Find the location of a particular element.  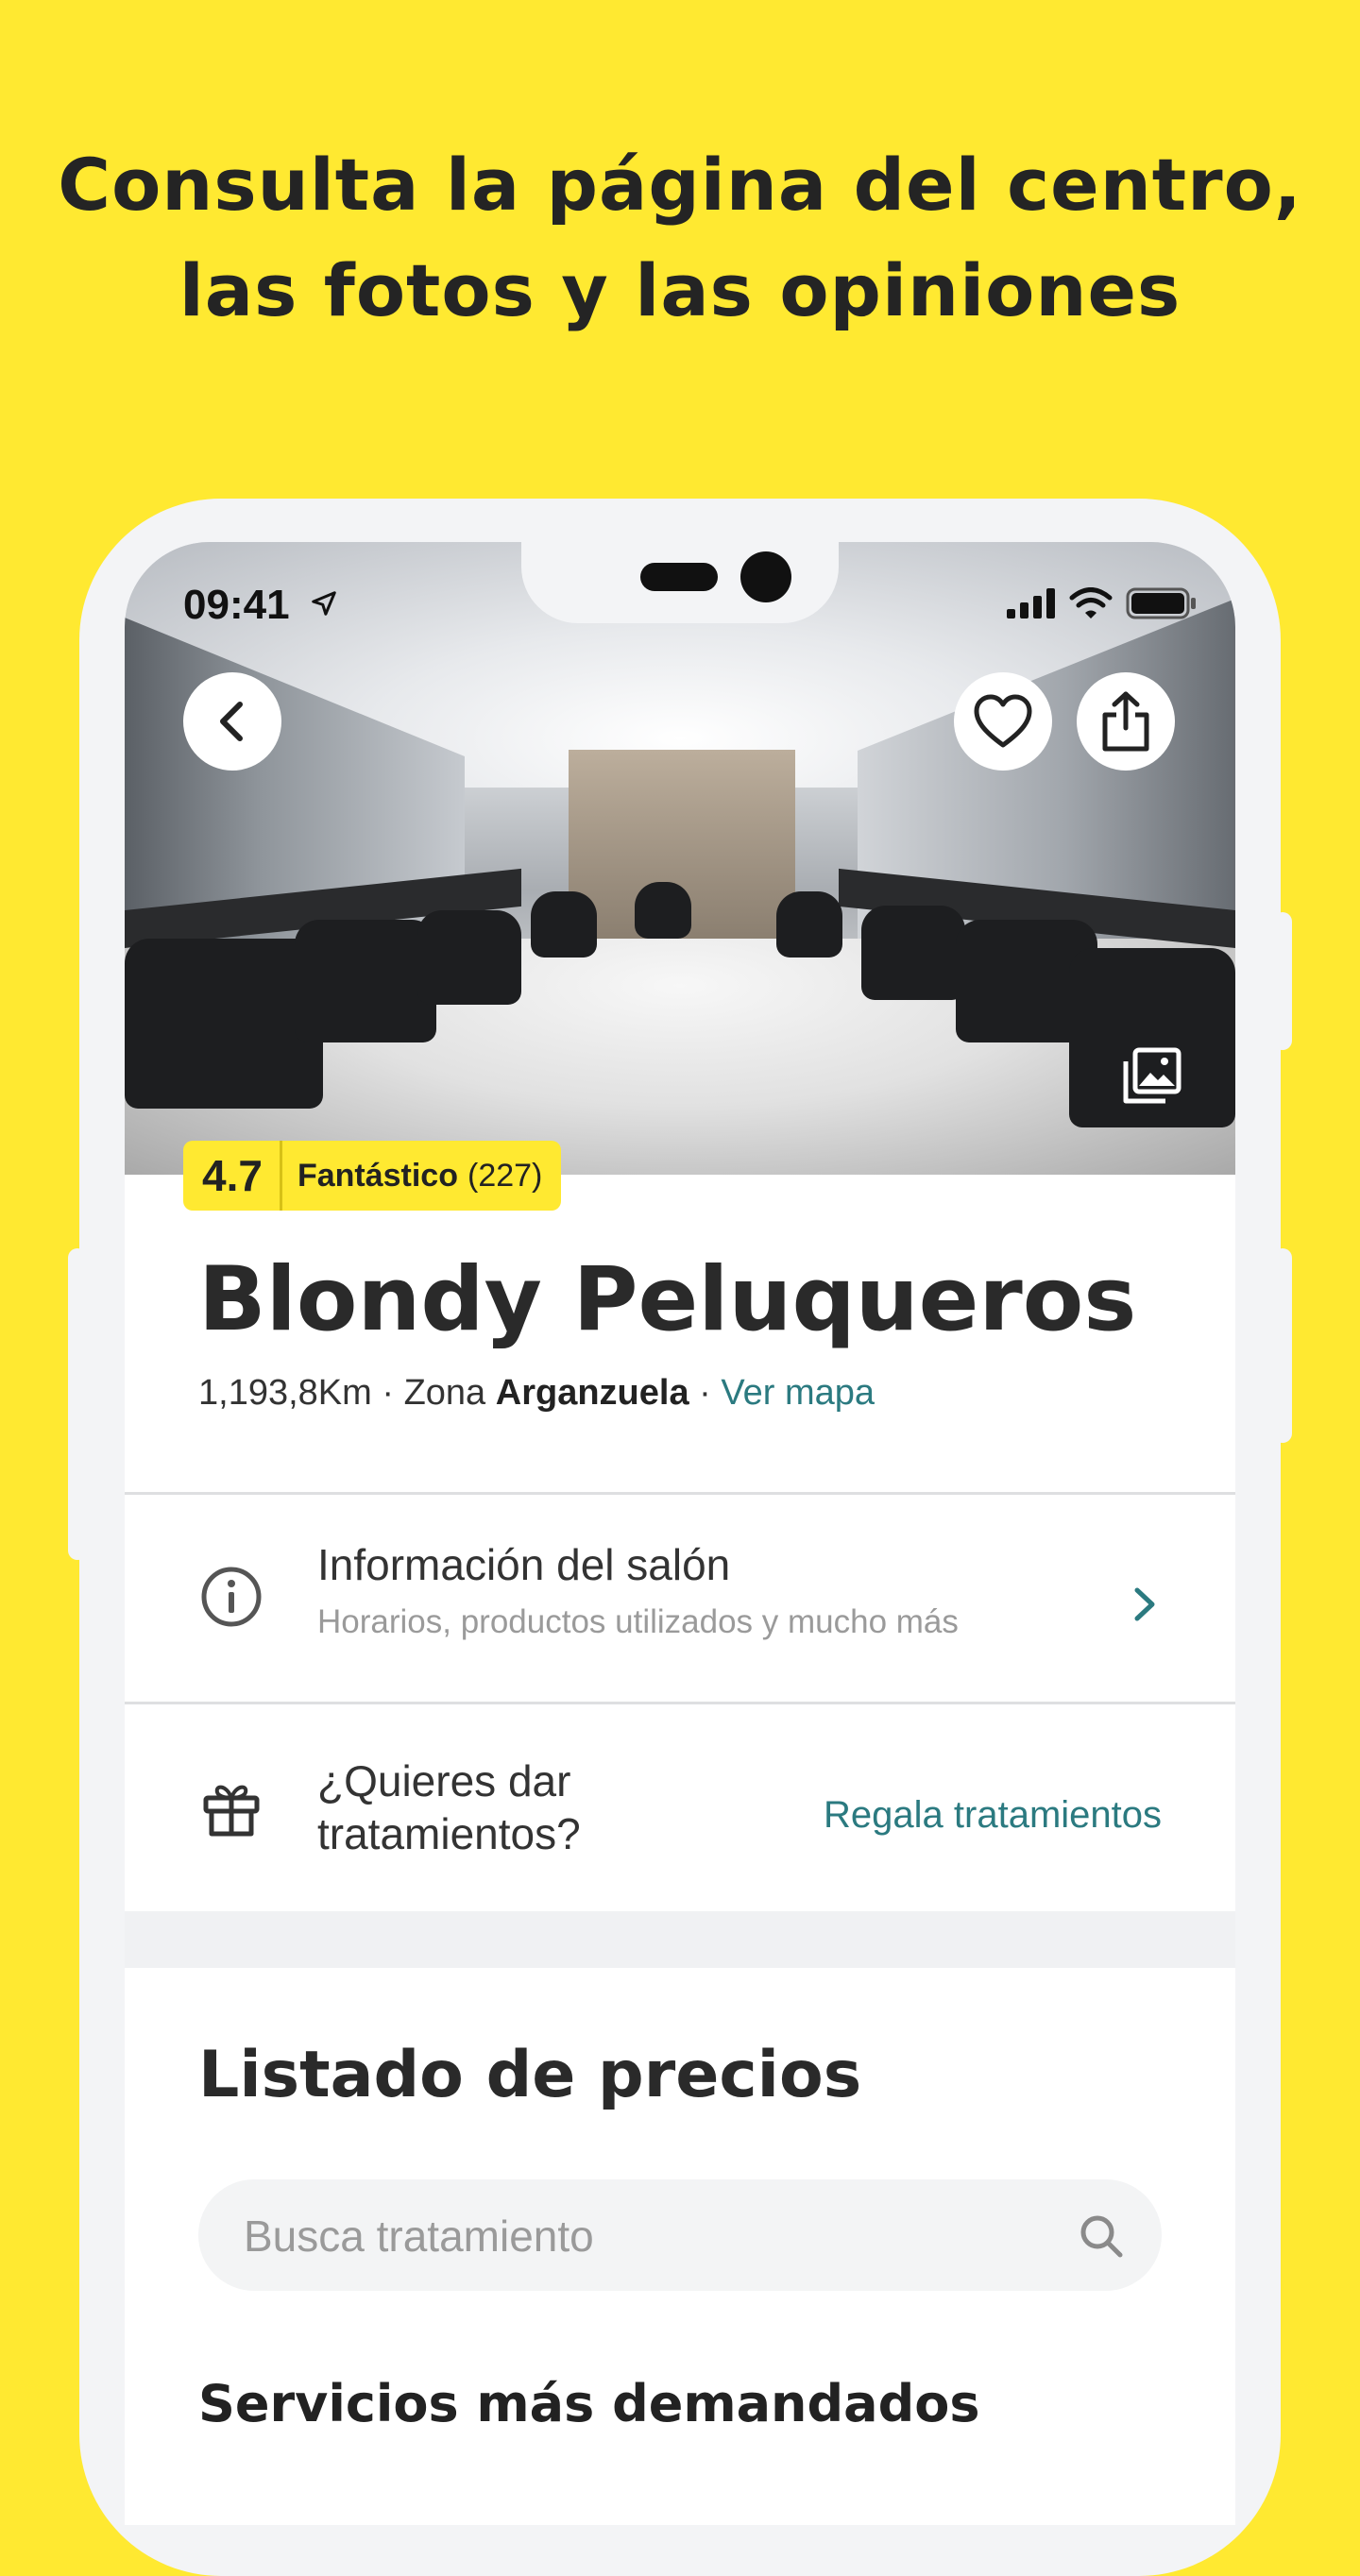

gift-treatments-link: Regala tratamientos is located at coordinates (993, 1815).